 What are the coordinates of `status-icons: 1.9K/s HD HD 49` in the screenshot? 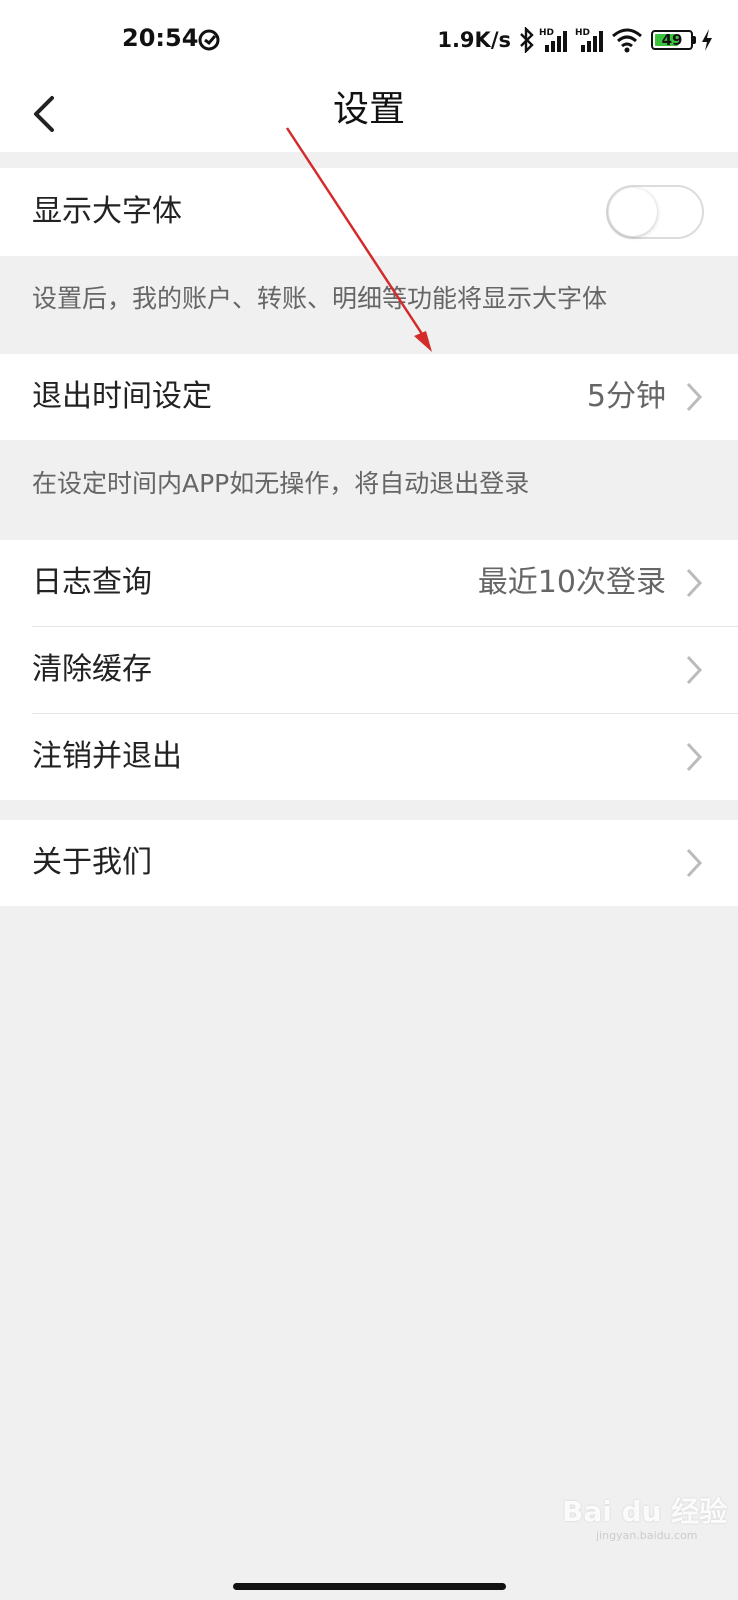 It's located at (575, 40).